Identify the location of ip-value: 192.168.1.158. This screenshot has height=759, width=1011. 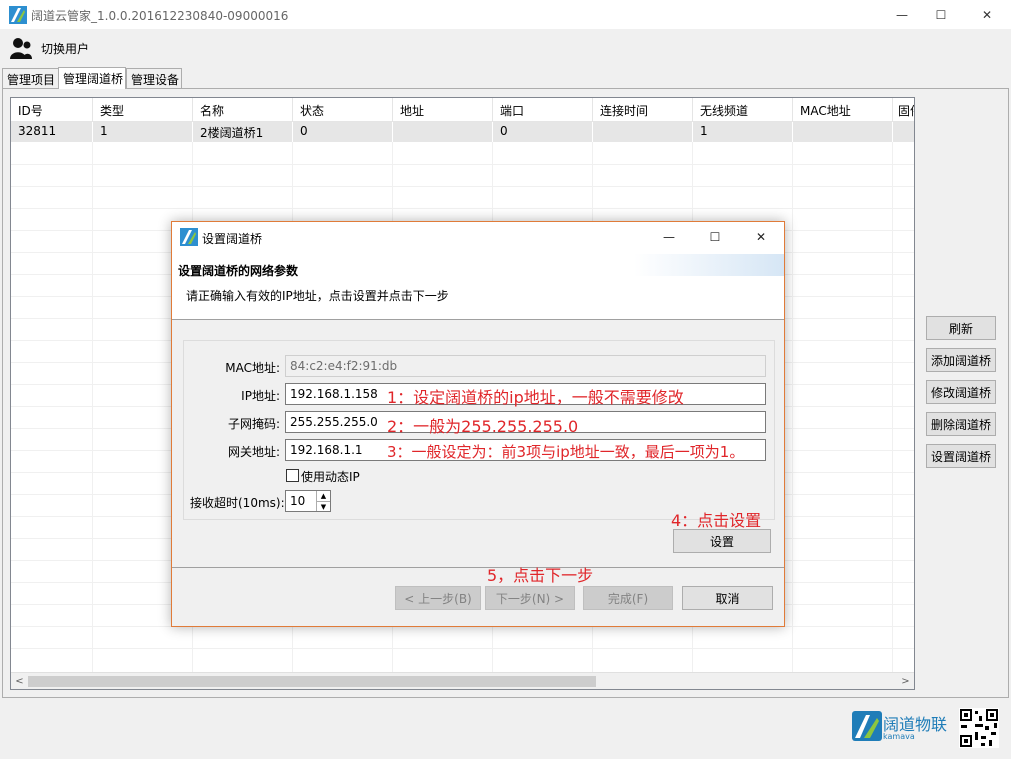
(334, 394).